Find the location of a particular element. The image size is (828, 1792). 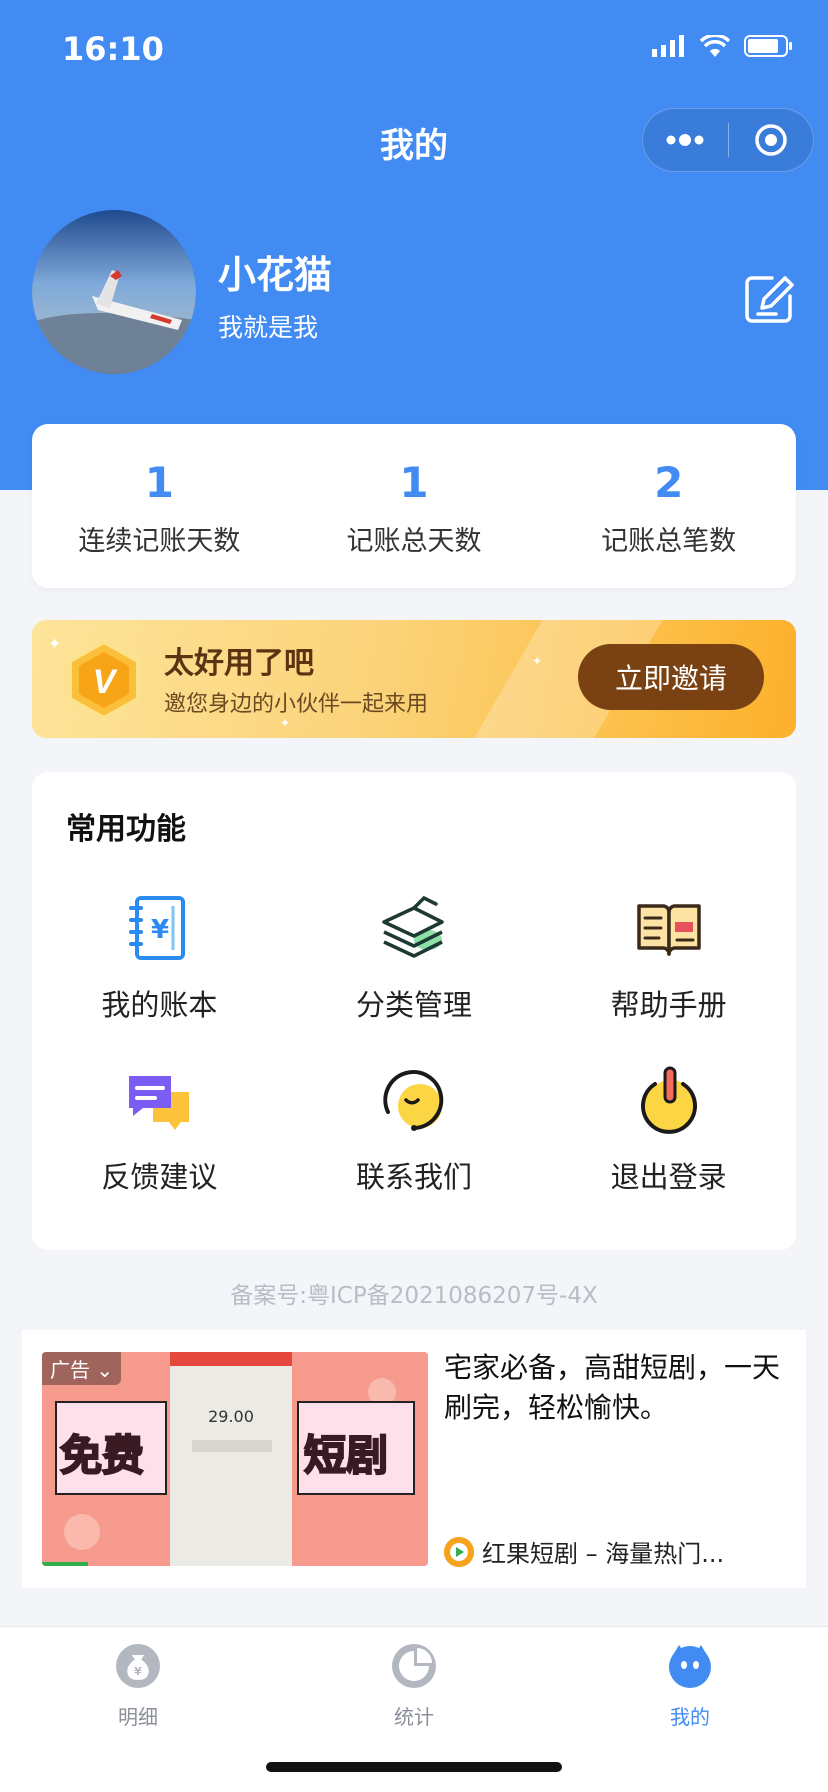

func-label: 我的账本 is located at coordinates (159, 1005).